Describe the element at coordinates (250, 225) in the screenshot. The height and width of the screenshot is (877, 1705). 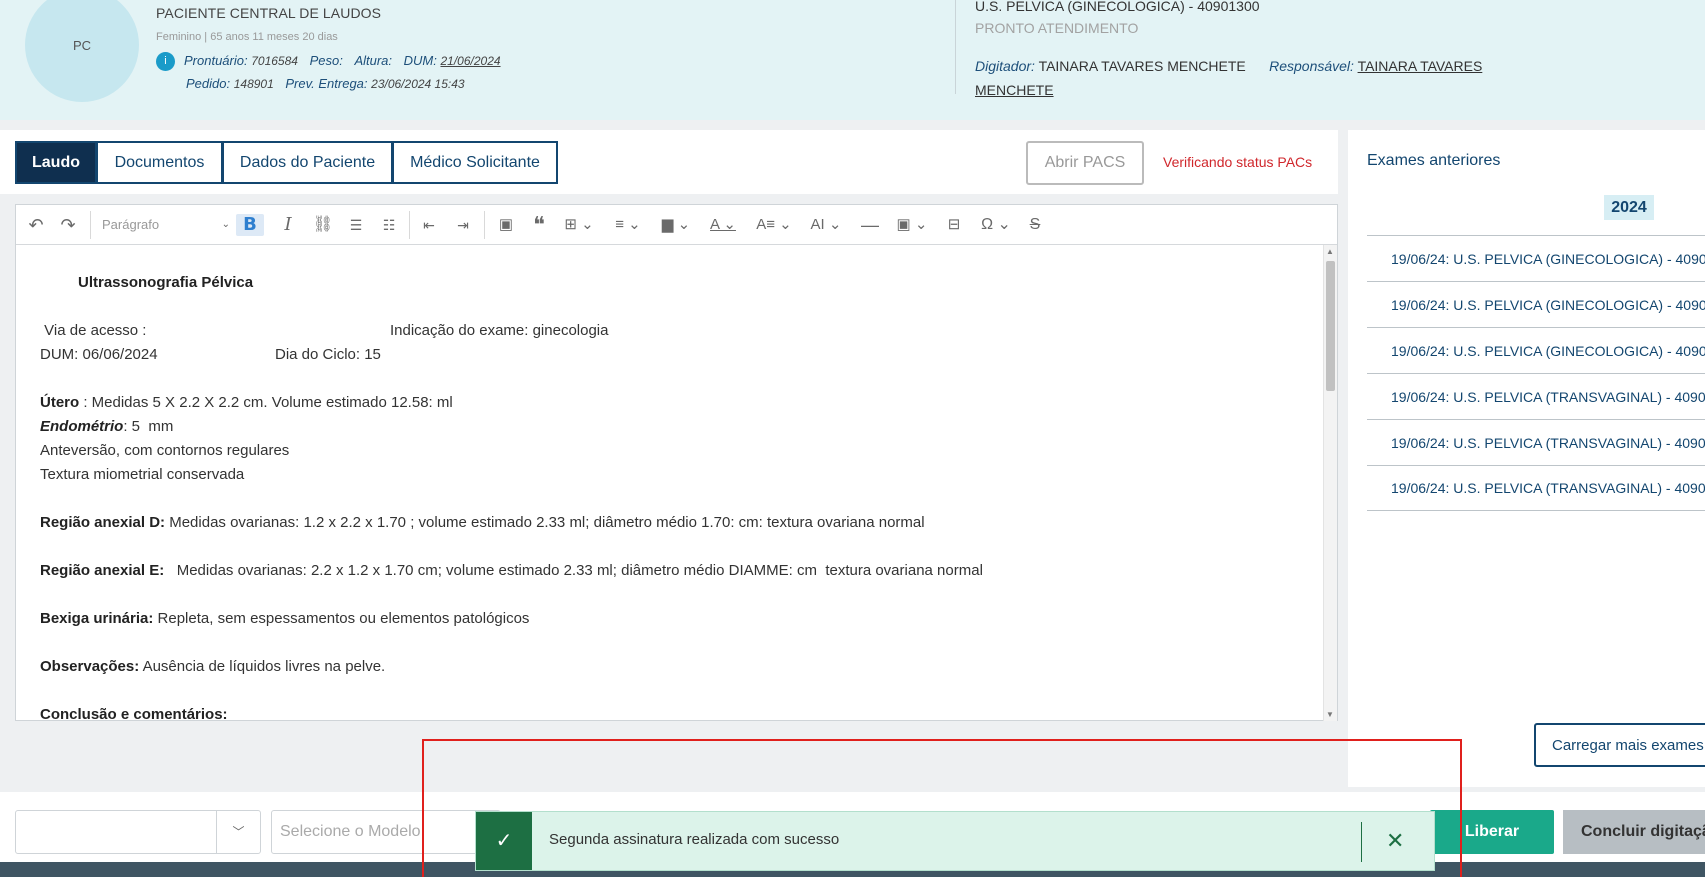
I see `bold-icon: B` at that location.